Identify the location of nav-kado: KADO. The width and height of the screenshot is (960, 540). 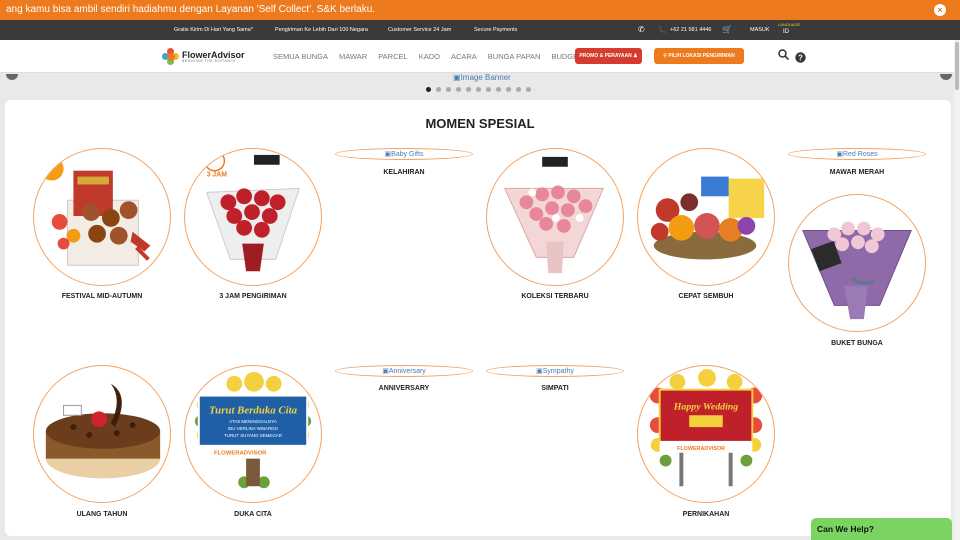
(429, 56).